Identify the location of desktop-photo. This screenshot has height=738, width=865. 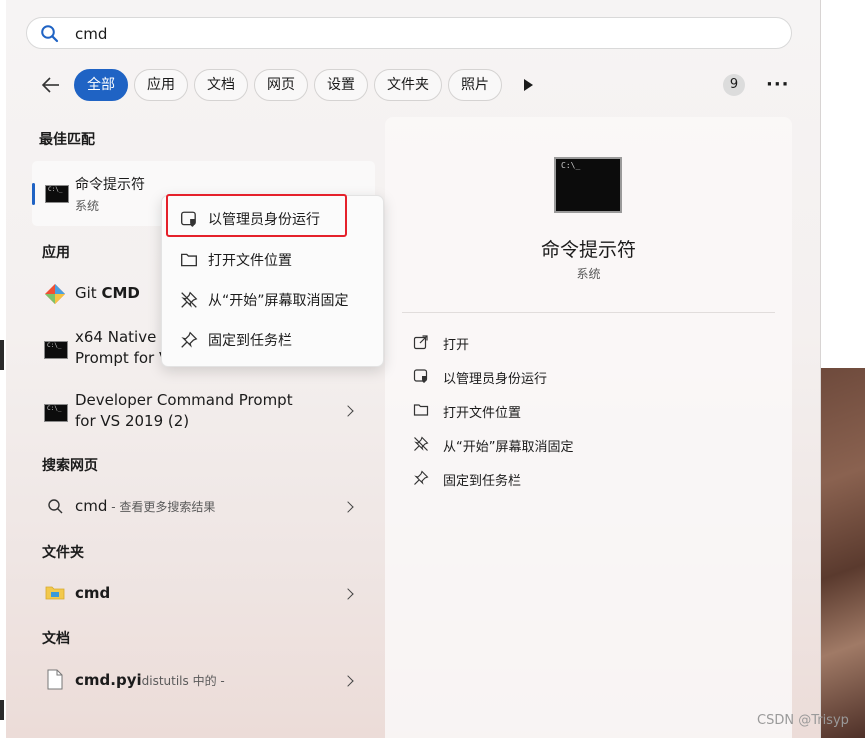
(842, 553).